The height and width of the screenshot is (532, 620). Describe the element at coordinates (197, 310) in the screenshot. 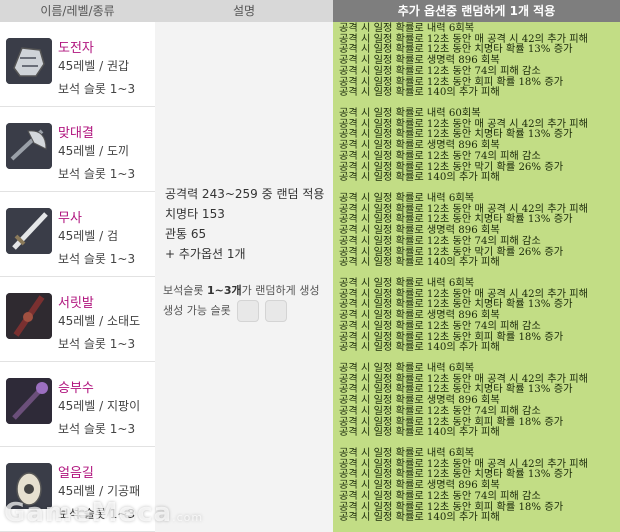

I see `gem-possible-label: 생성 가능 슬롯` at that location.